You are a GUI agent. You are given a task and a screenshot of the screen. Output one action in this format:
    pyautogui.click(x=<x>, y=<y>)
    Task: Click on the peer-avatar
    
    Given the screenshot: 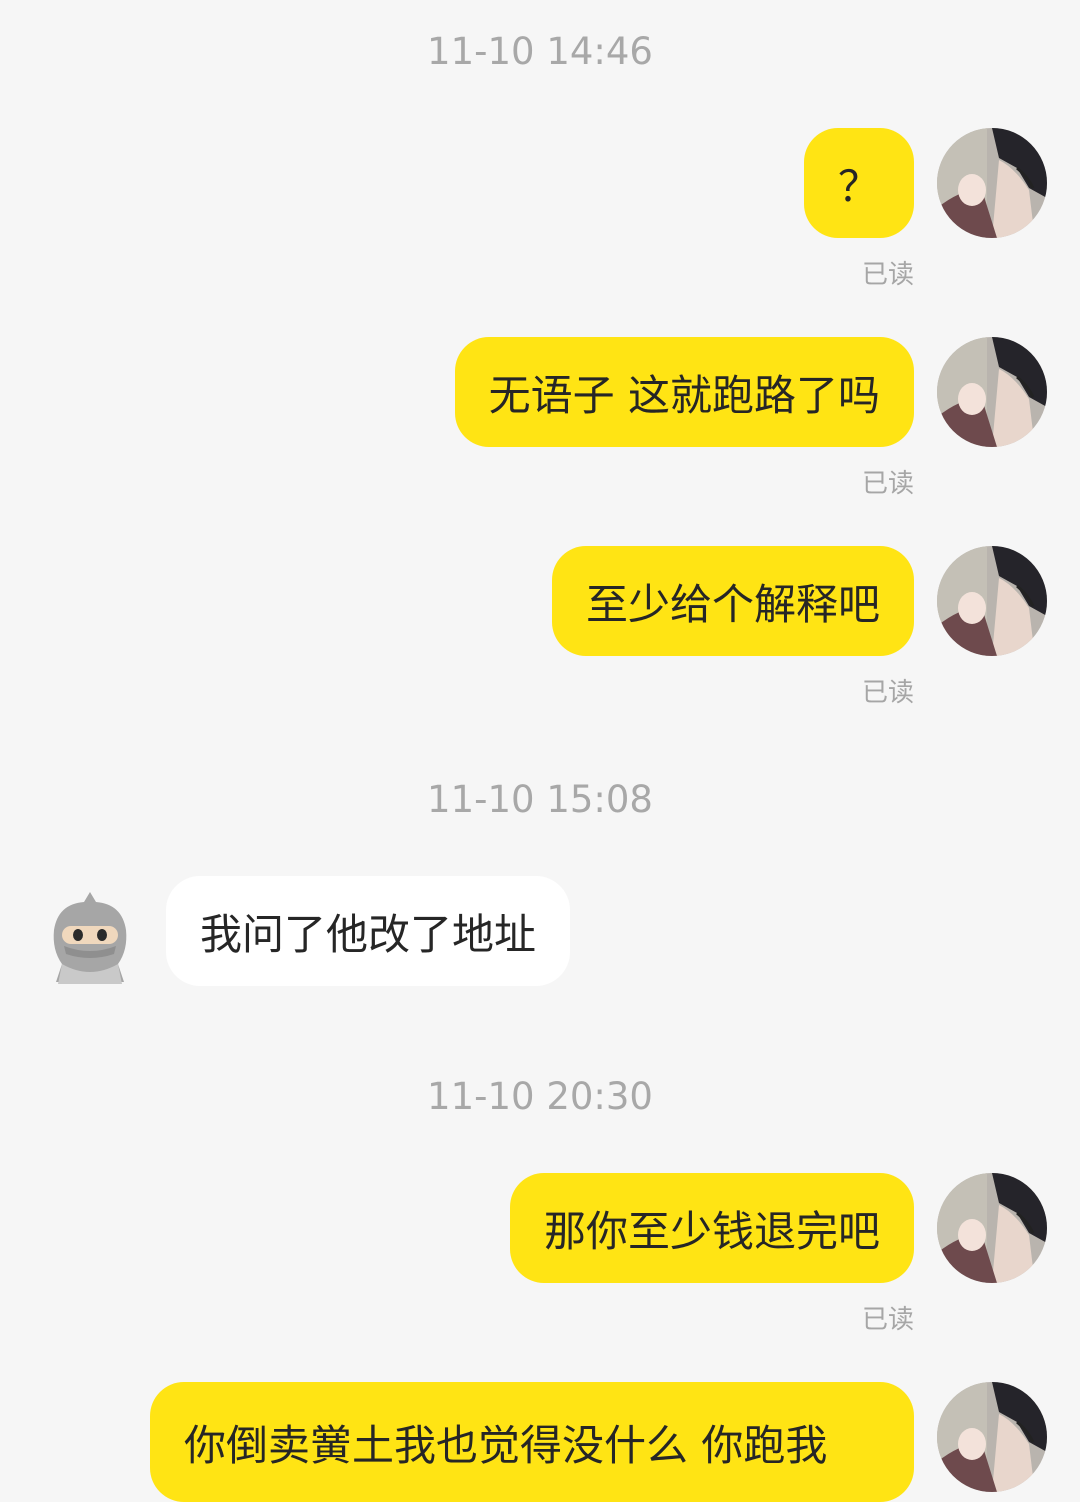 What is the action you would take?
    pyautogui.click(x=90, y=938)
    